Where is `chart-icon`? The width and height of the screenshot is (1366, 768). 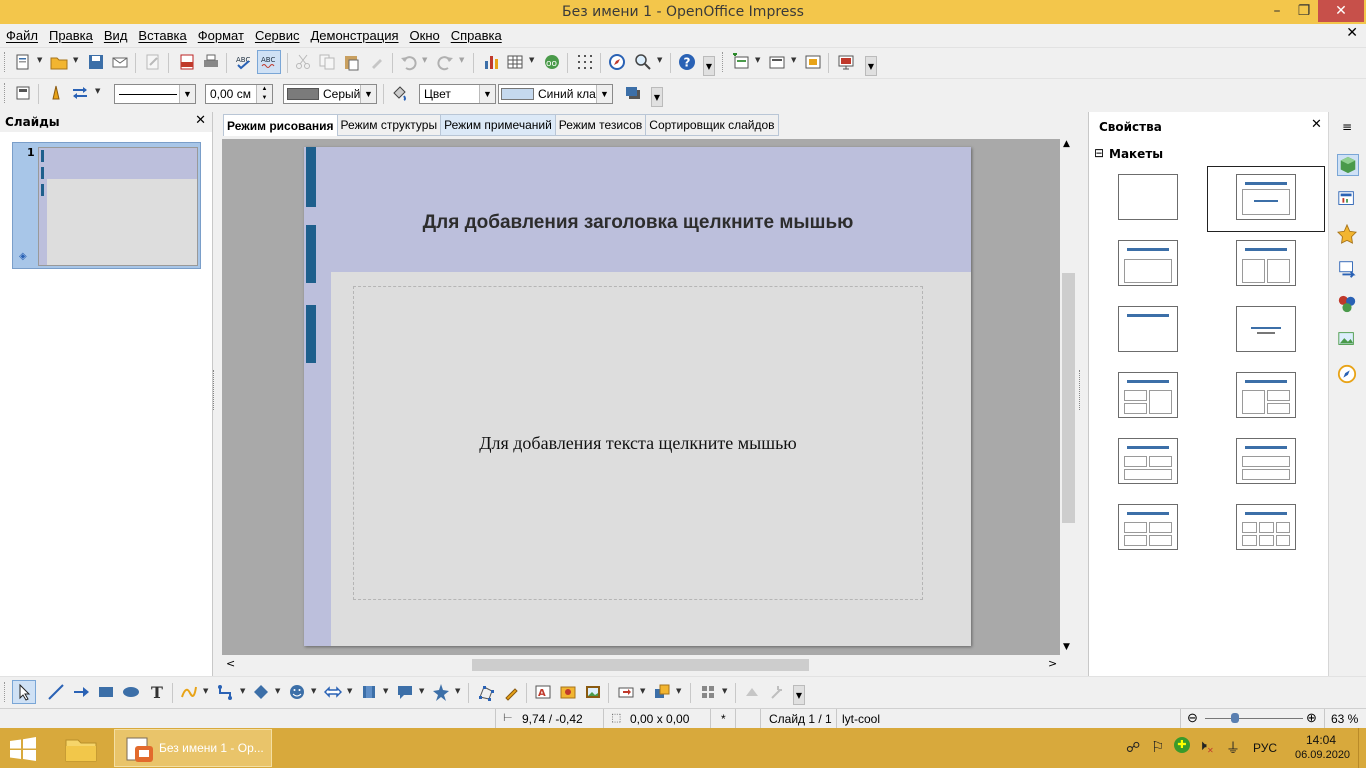
chart-icon is located at coordinates (491, 62).